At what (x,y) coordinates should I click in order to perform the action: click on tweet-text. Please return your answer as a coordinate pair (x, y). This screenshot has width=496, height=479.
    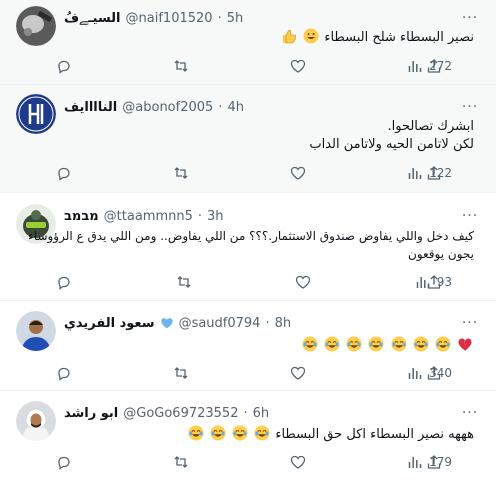
    Looking at the image, I should click on (269, 345).